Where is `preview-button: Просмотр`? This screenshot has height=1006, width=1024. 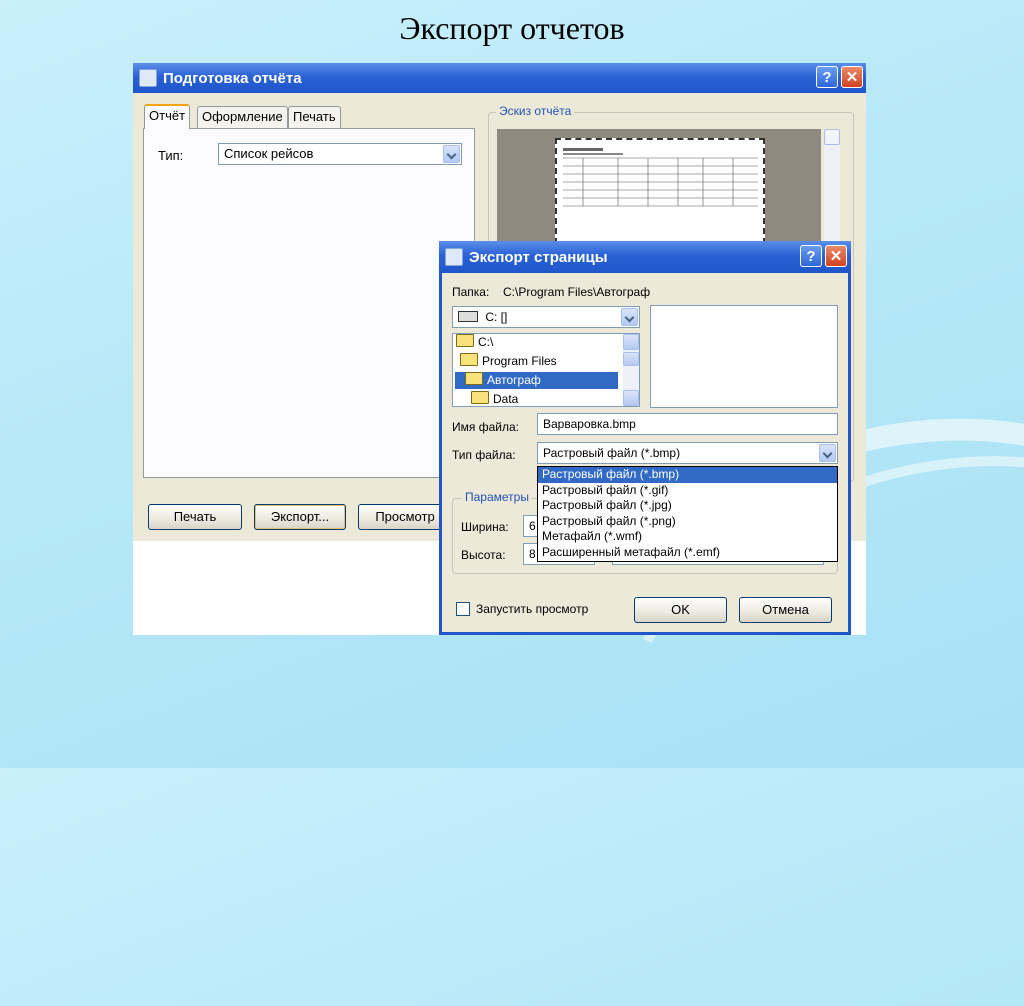
preview-button: Просмотр is located at coordinates (405, 517).